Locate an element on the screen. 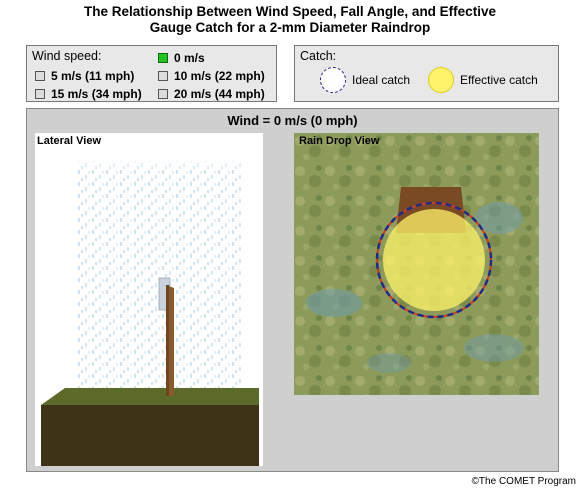 This screenshot has width=580, height=490. catch-legend-panel: Catch: Ideal catch Effective catch is located at coordinates (426, 73).